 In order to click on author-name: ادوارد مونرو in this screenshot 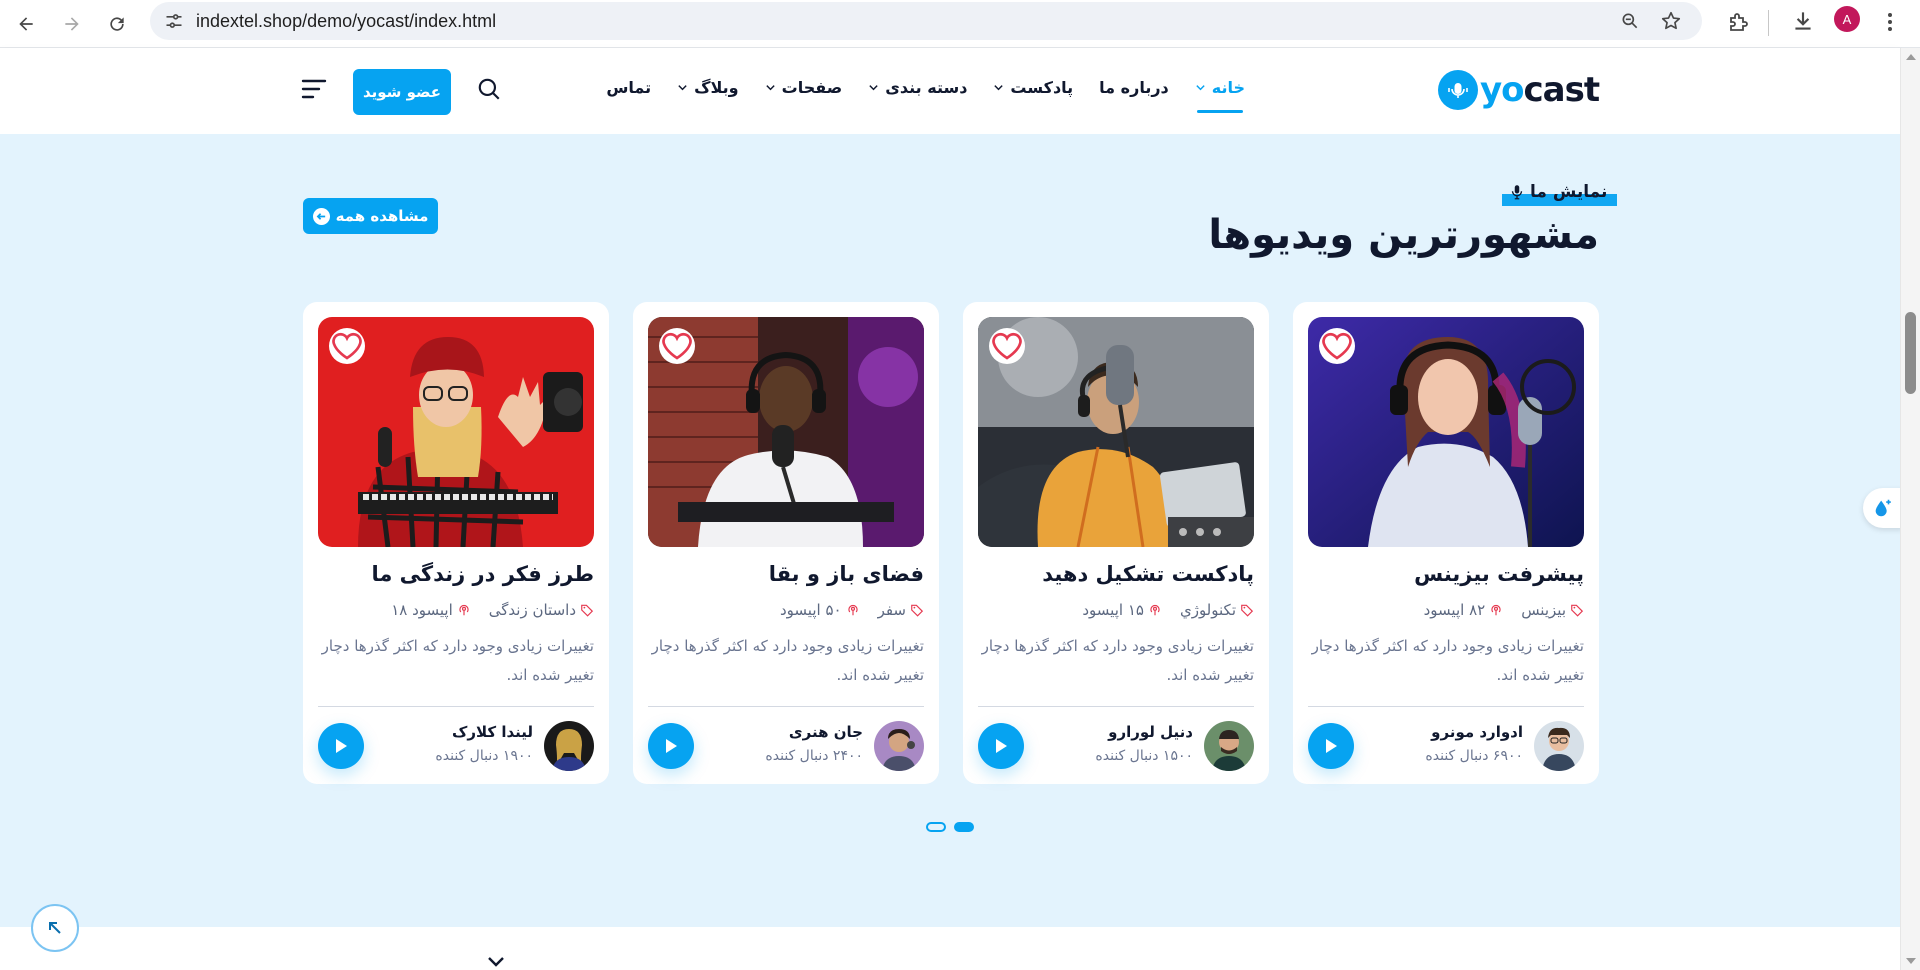, I will do `click(1477, 732)`.